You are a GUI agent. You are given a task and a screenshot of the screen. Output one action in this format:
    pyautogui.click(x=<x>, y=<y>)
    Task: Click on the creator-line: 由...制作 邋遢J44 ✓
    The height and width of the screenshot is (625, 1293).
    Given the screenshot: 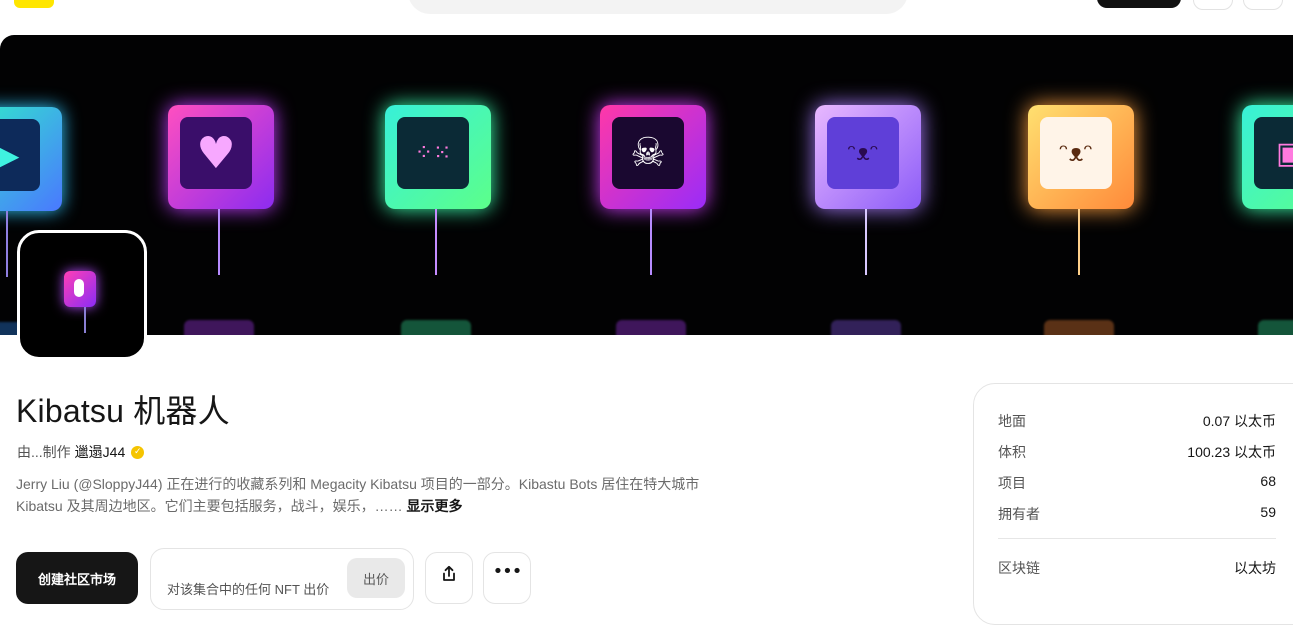 What is the action you would take?
    pyautogui.click(x=81, y=452)
    